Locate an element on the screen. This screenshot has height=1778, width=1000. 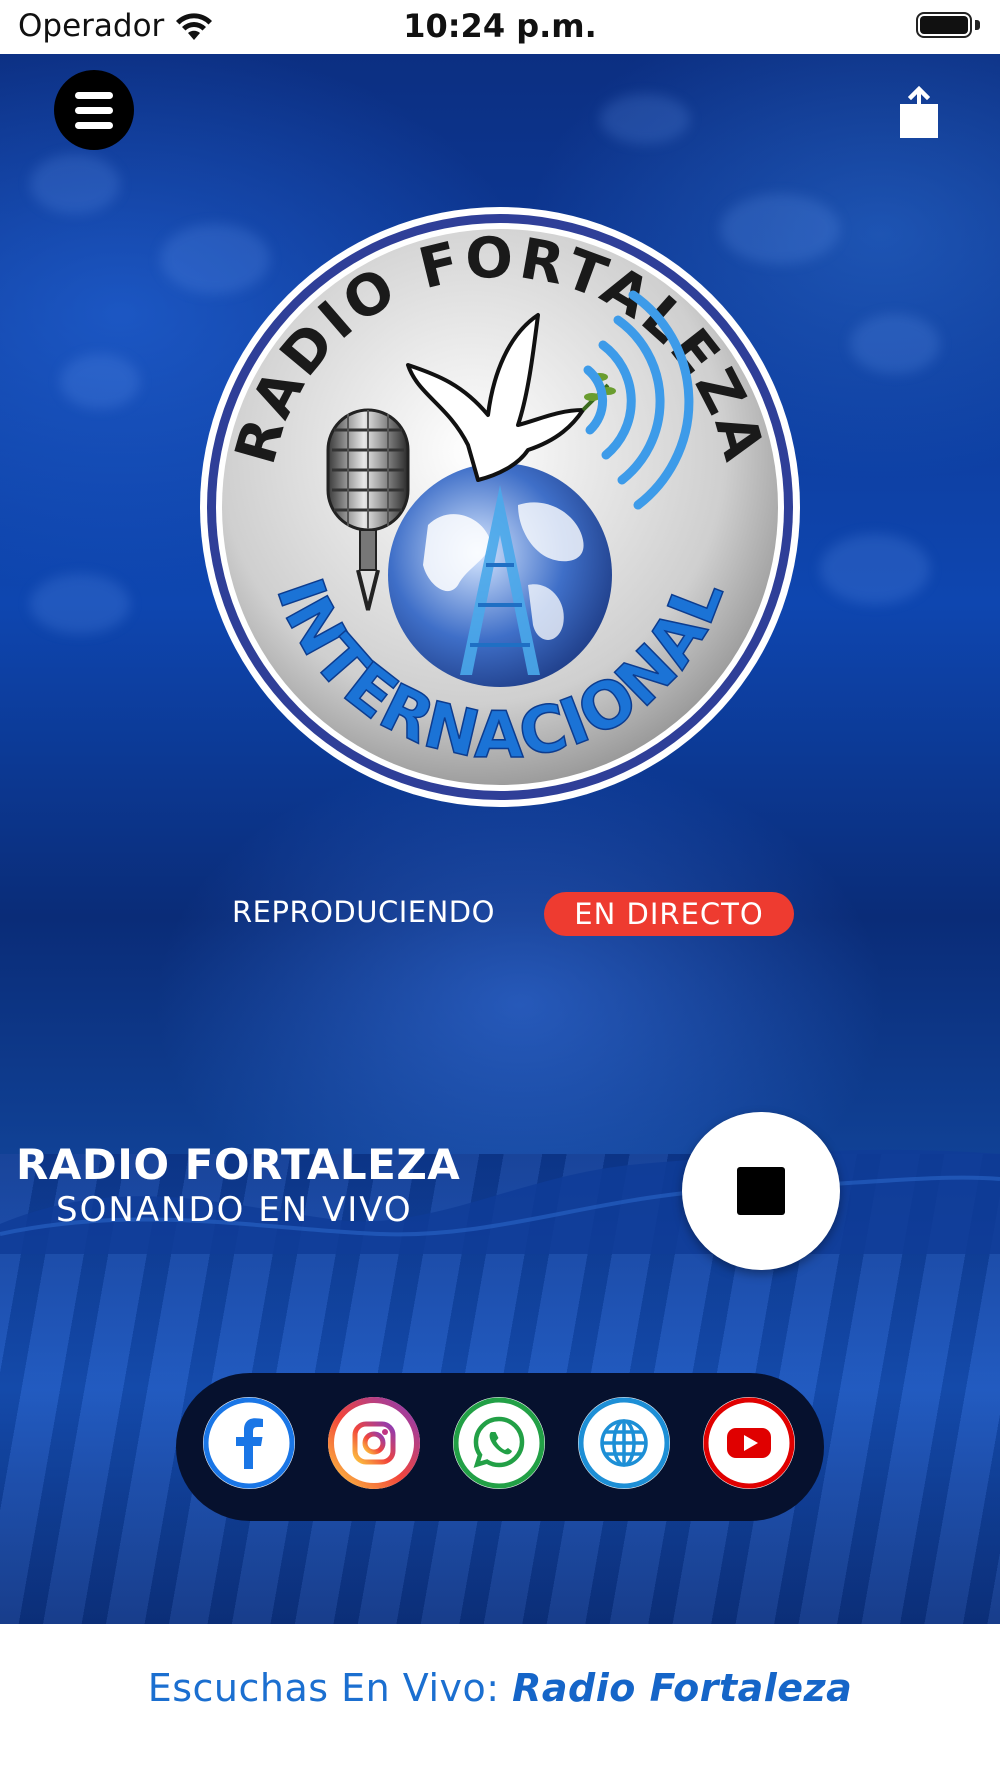
youtube-icon is located at coordinates (749, 1443).